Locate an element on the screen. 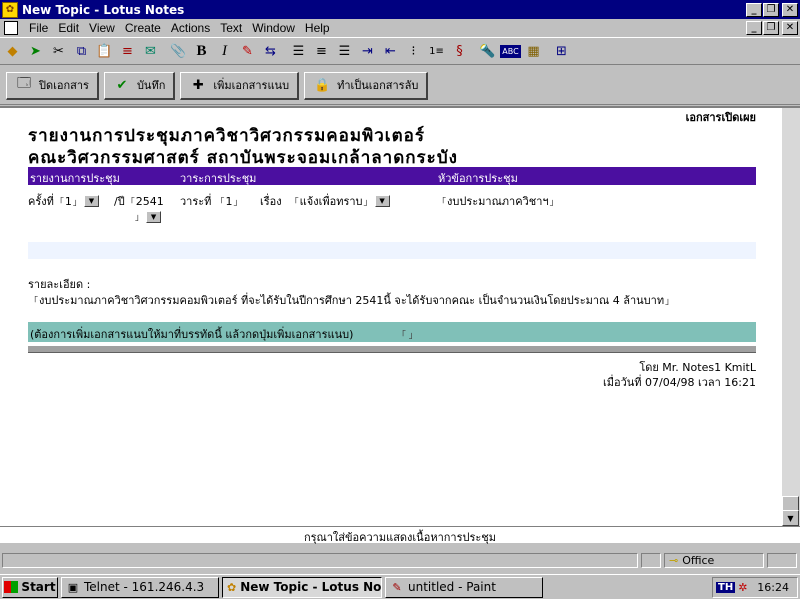 The width and height of the screenshot is (800, 599). bold-icon: B is located at coordinates (201, 51).